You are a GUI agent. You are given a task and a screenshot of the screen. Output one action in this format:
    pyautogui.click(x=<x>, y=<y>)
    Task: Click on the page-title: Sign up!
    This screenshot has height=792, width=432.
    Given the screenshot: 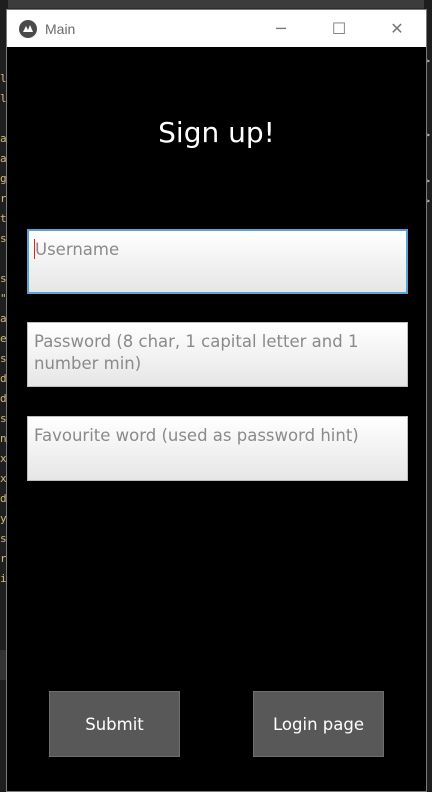 What is the action you would take?
    pyautogui.click(x=216, y=132)
    